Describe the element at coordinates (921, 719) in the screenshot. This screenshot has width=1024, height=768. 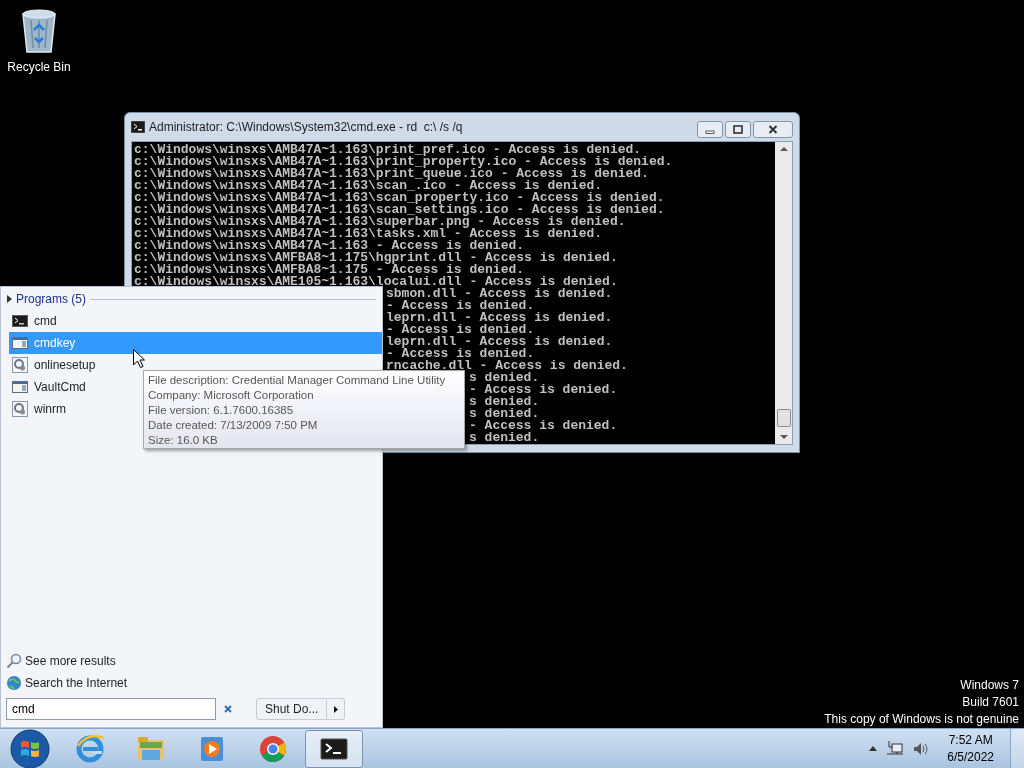
I see `notice-text: This copy of Windows is not genuine` at that location.